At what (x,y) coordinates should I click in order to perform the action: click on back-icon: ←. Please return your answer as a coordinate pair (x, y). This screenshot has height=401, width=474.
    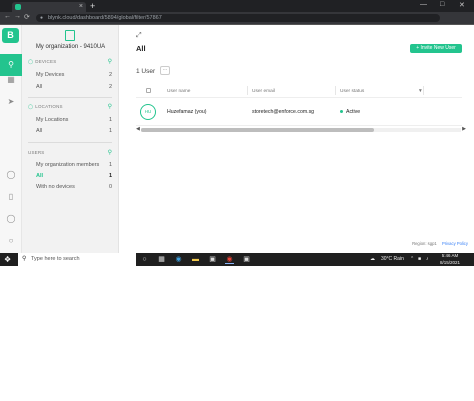
    Looking at the image, I should click on (7, 16).